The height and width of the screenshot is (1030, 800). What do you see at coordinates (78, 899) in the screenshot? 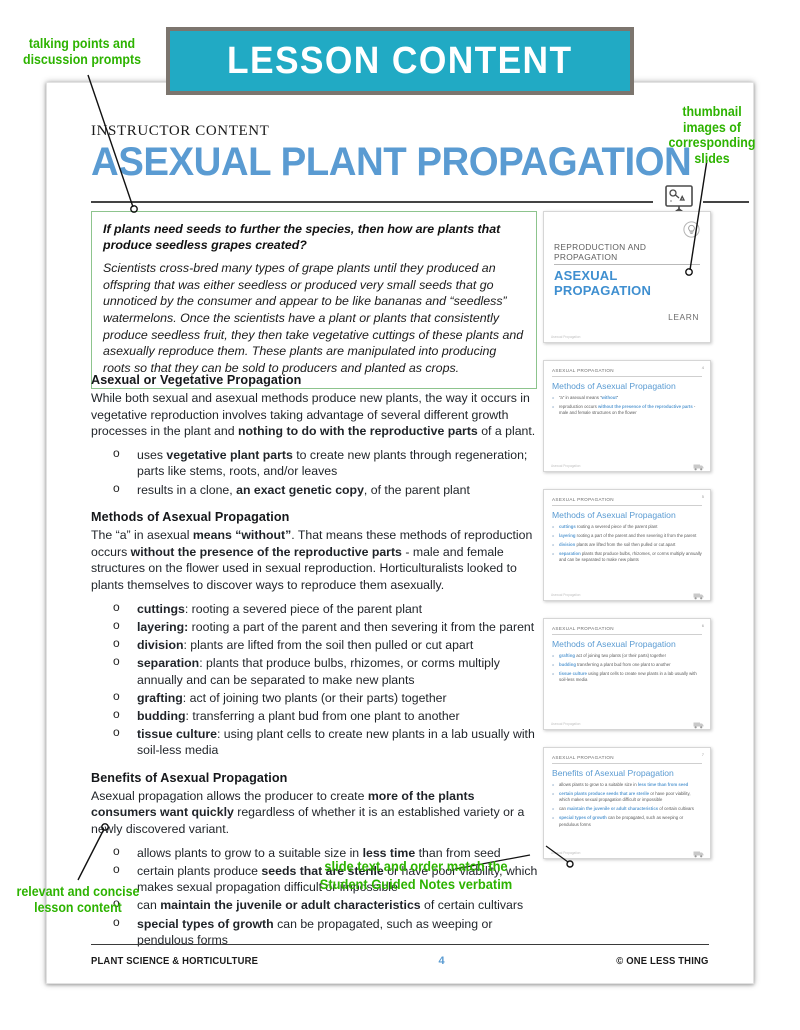
I see `annotation-lesson-content: relevant and concise lesson content` at bounding box center [78, 899].